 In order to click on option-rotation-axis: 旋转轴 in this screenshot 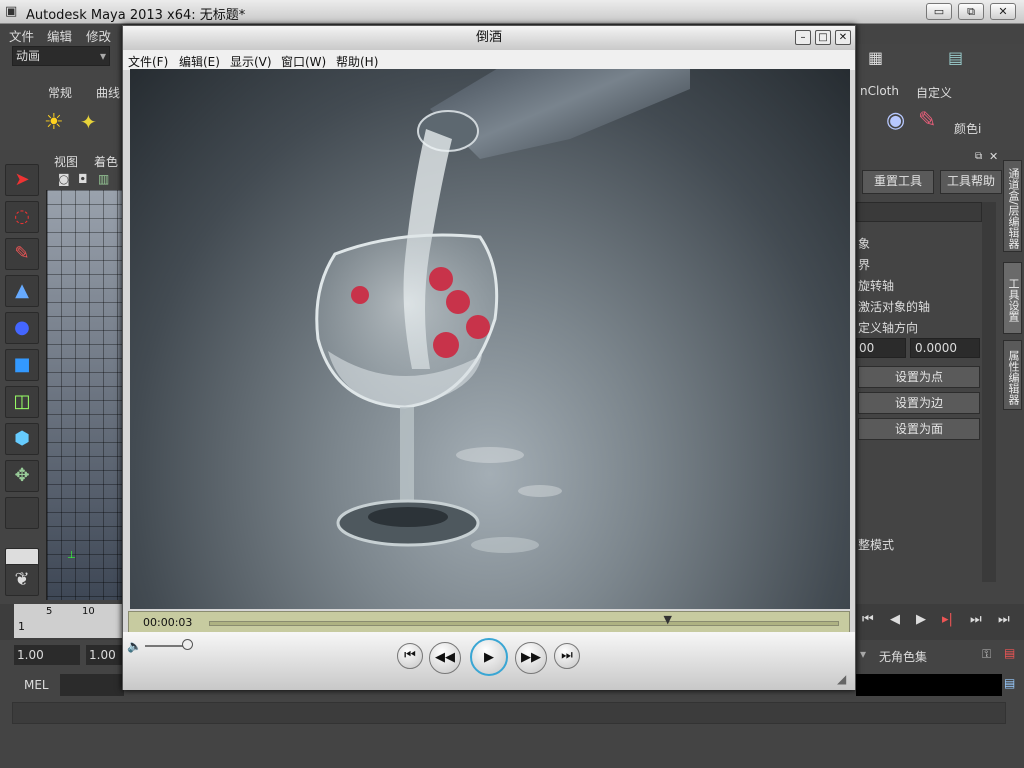, I will do `click(876, 286)`.